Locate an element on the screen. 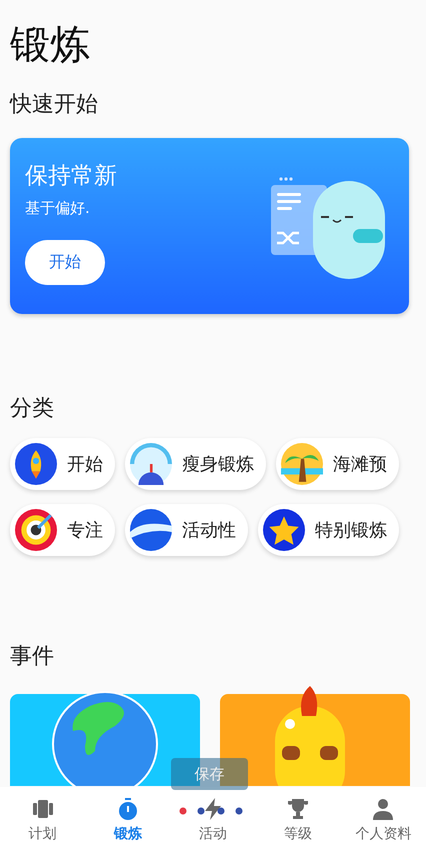  section-heading: 分类 is located at coordinates (32, 409).